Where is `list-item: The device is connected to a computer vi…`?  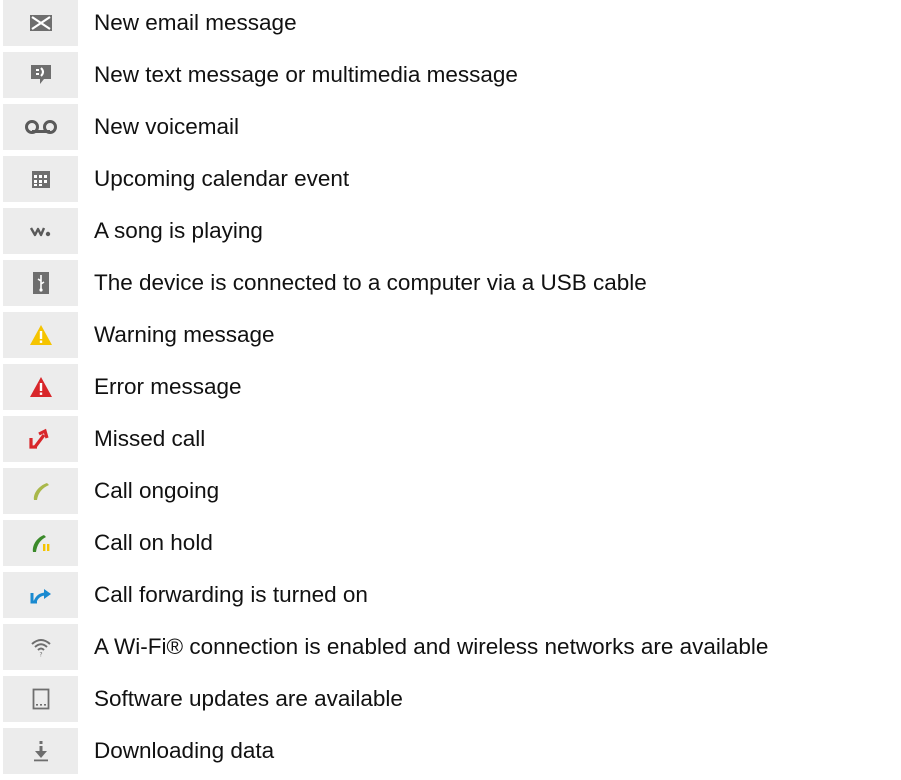 list-item: The device is connected to a computer vi… is located at coordinates (450, 286).